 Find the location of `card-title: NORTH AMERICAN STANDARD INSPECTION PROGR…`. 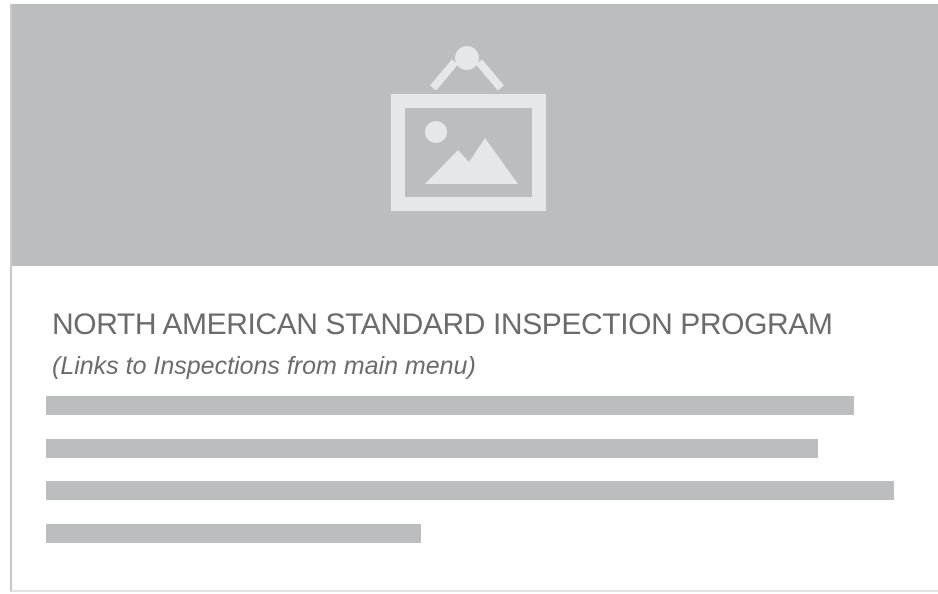

card-title: NORTH AMERICAN STANDARD INSPECTION PROGR… is located at coordinates (442, 324).